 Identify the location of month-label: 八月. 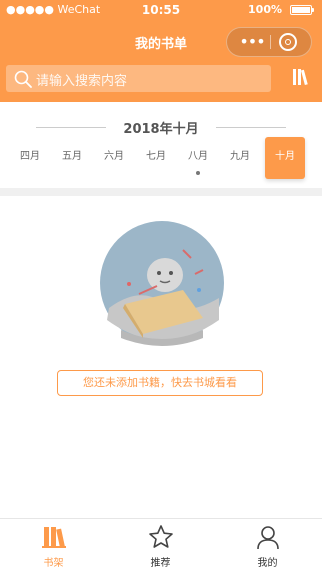
(198, 156).